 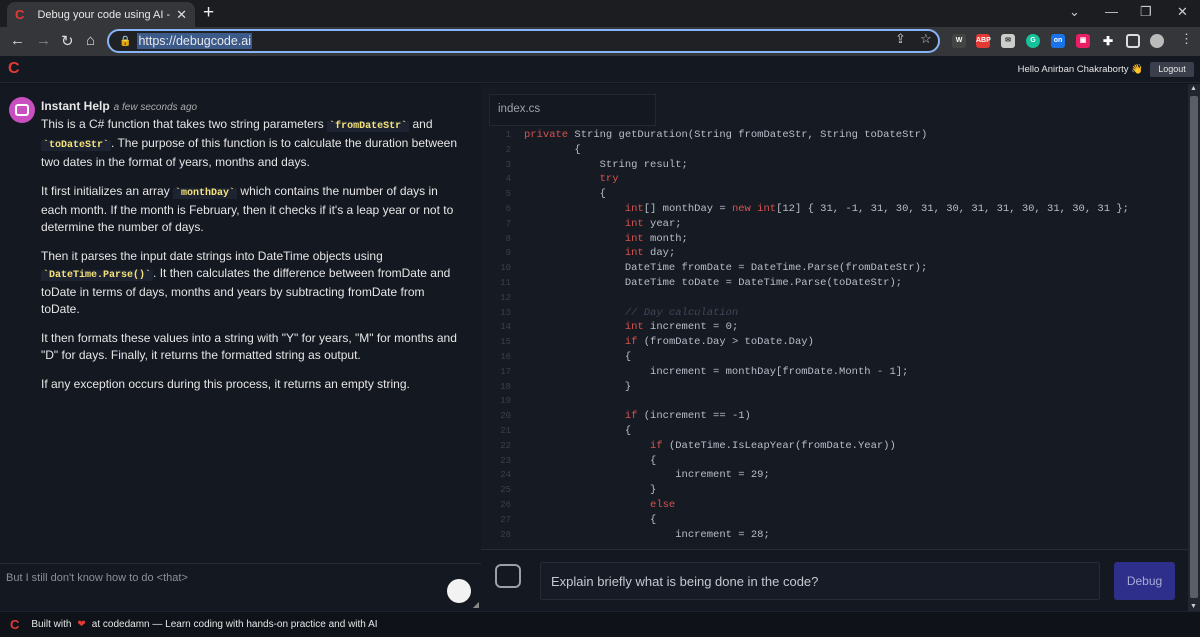 What do you see at coordinates (208, 13) in the screenshot?
I see `new-tab-icon: +` at bounding box center [208, 13].